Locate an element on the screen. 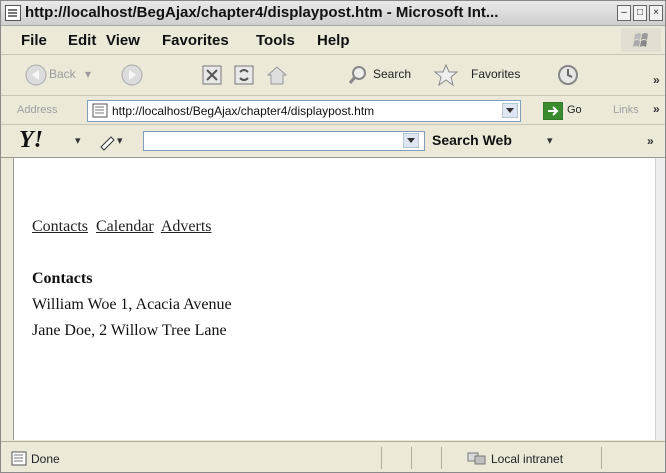  forward-arrow-icon is located at coordinates (132, 75).